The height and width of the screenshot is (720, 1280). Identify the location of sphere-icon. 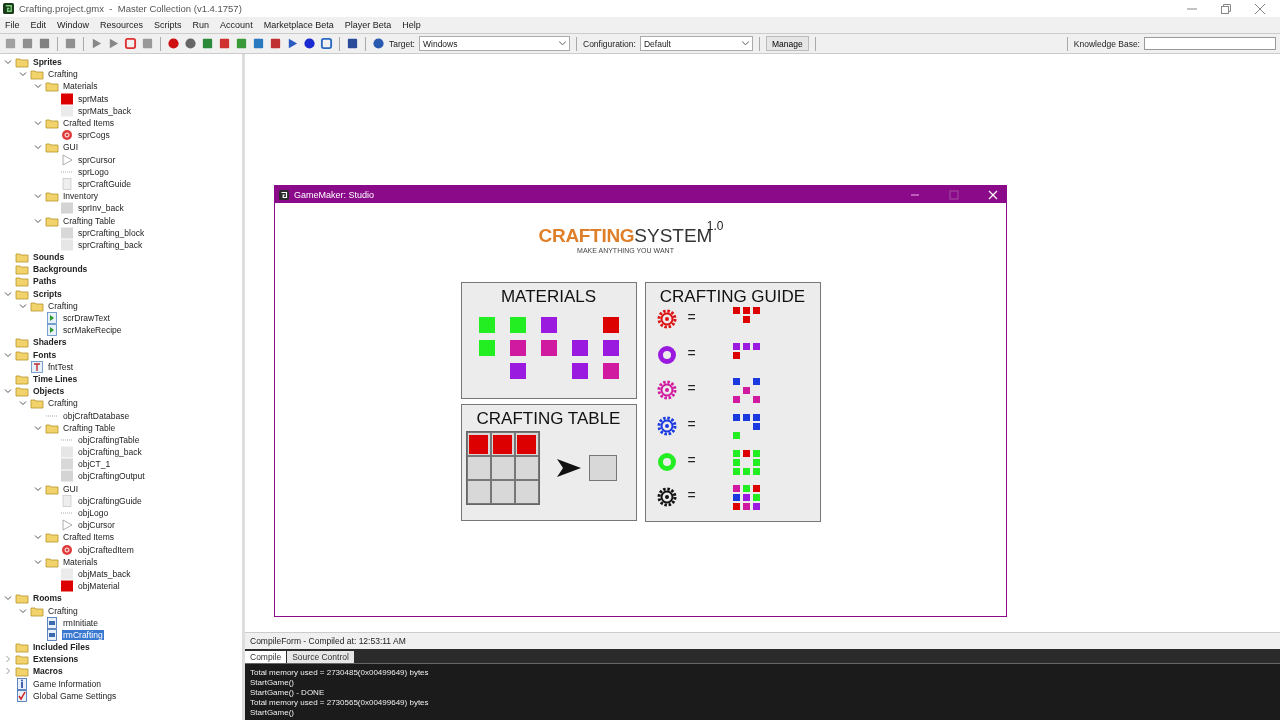
(309, 43).